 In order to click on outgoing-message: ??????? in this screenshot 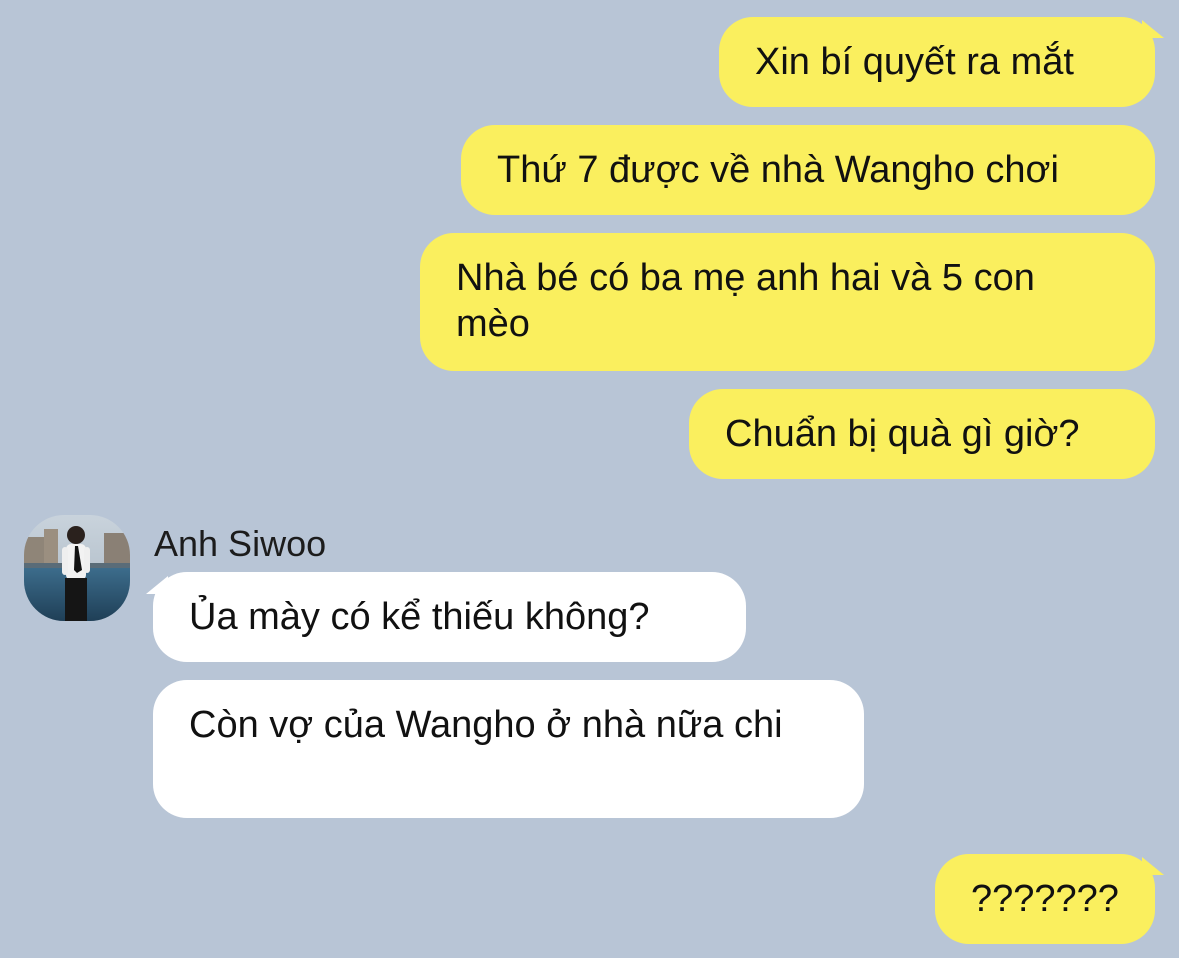, I will do `click(1045, 899)`.